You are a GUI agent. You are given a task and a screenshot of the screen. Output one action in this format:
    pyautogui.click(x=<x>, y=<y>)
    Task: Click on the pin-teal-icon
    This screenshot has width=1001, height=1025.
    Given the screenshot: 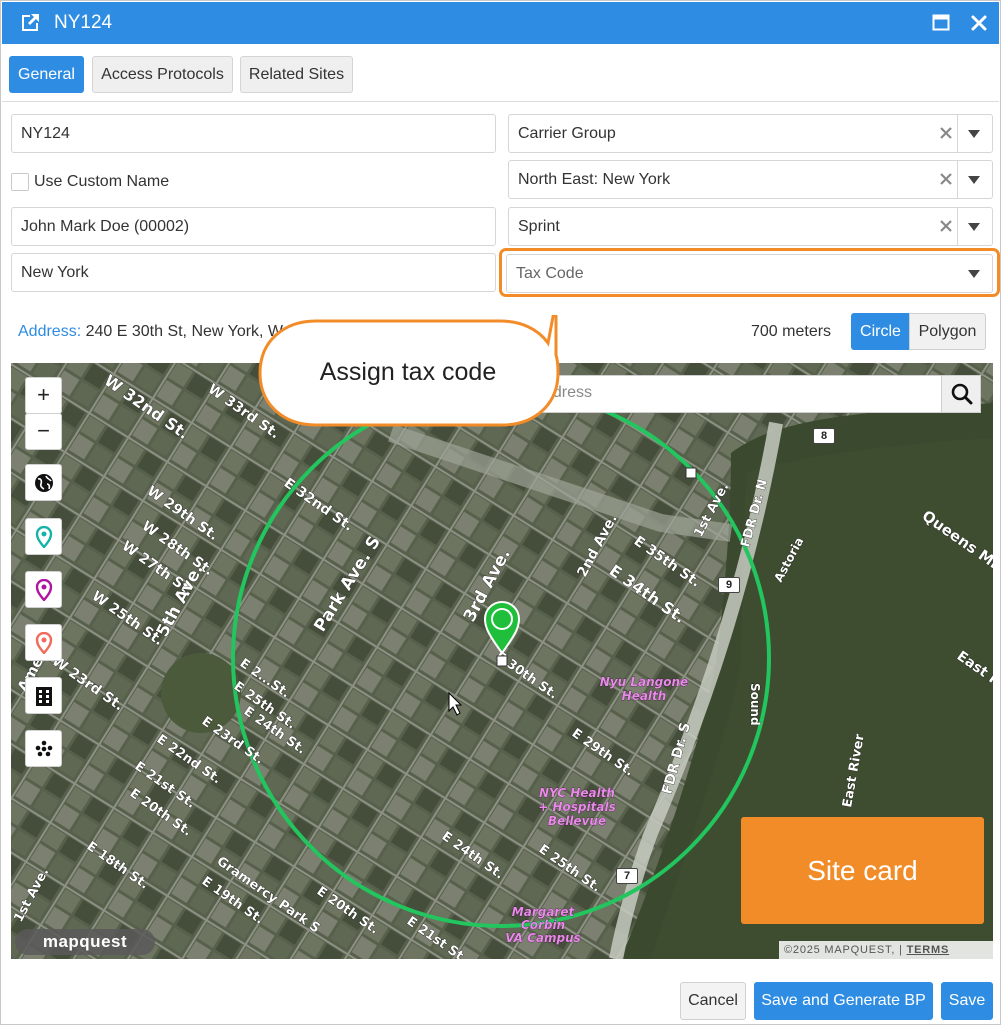 What is the action you would take?
    pyautogui.click(x=43, y=536)
    